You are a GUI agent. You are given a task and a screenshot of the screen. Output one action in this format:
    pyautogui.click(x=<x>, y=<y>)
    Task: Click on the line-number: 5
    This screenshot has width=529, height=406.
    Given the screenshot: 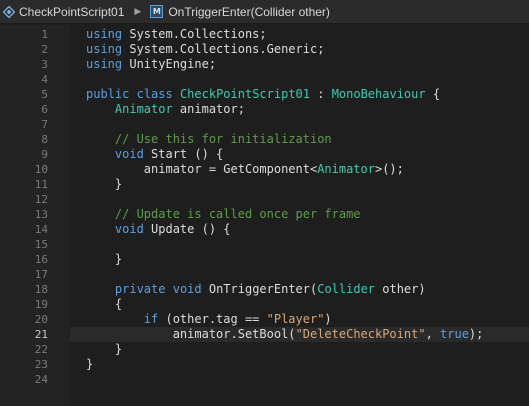 What is the action you would take?
    pyautogui.click(x=44, y=94)
    